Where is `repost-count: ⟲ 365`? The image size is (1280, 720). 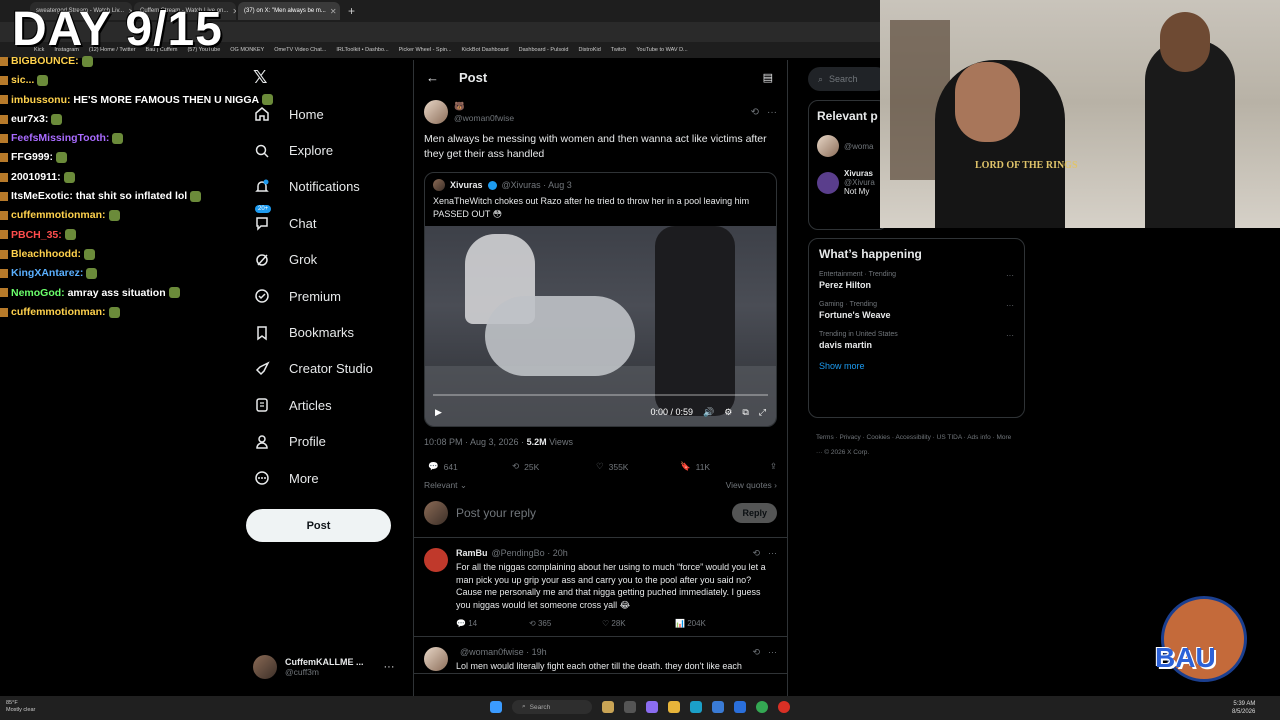
repost-count: ⟲ 365 is located at coordinates (565, 623).